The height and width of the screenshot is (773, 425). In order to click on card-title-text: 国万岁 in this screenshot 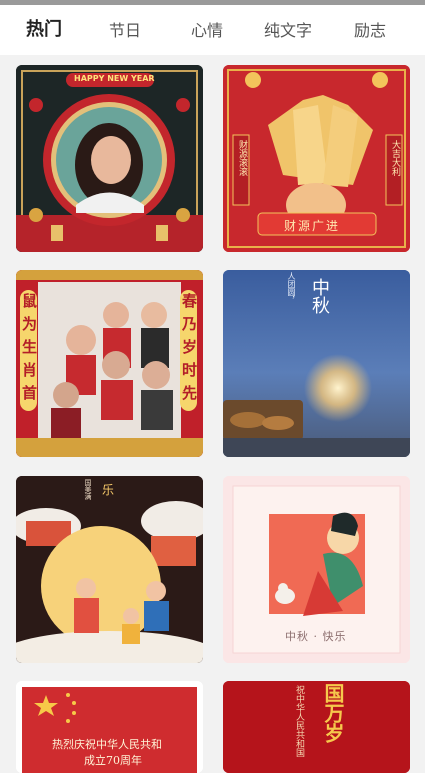, I will do `click(333, 713)`.